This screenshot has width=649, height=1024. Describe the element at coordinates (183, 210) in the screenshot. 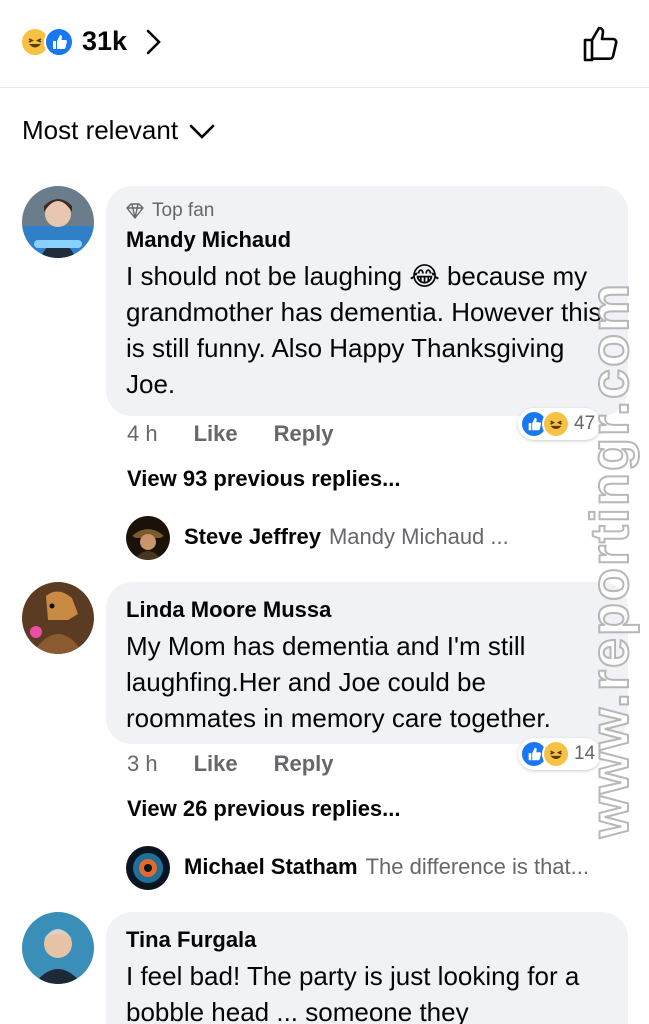

I see `badge-label: Top fan` at that location.